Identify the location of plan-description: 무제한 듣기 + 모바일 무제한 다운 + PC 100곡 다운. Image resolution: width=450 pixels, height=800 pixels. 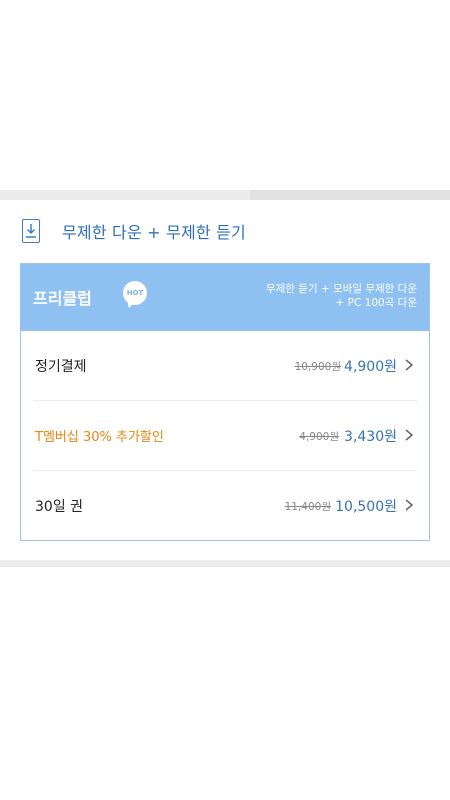
(341, 296).